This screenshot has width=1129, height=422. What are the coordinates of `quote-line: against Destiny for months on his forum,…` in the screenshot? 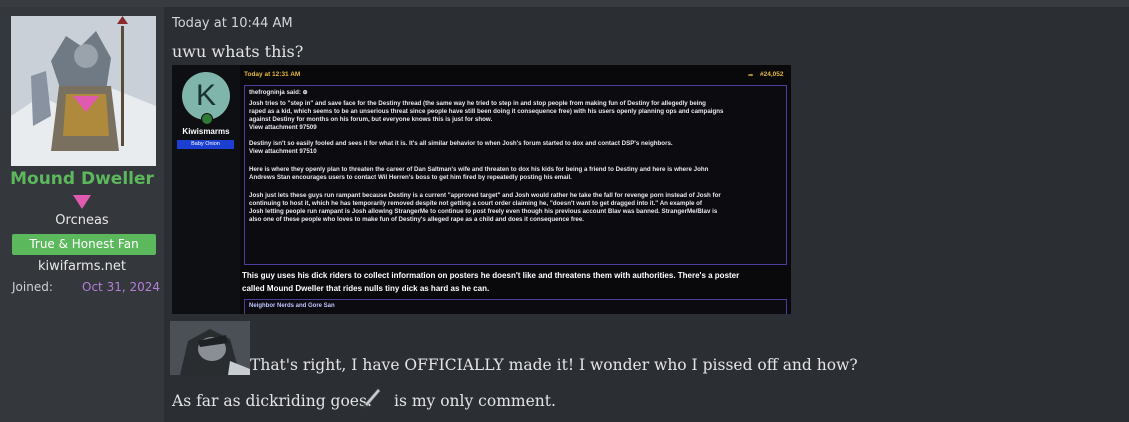 It's located at (371, 119).